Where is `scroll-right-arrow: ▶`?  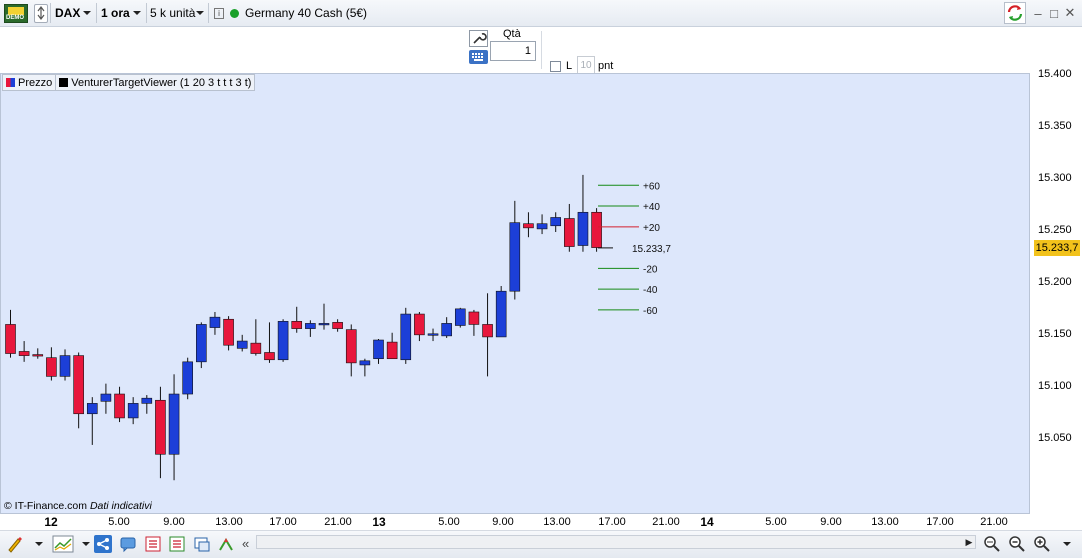 scroll-right-arrow: ▶ is located at coordinates (969, 542).